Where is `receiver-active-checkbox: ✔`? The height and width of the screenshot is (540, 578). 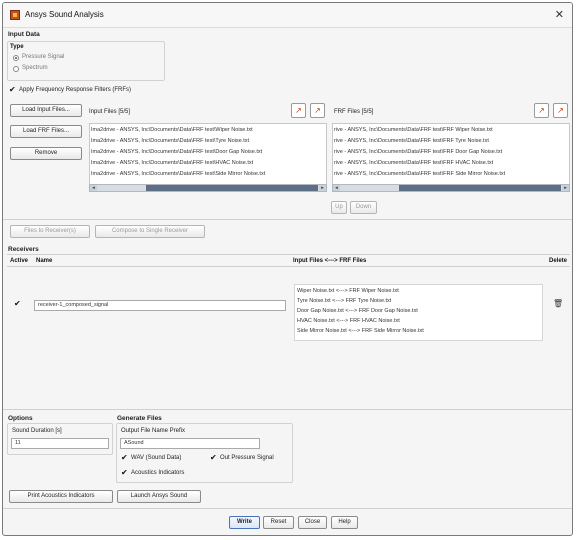 receiver-active-checkbox: ✔ is located at coordinates (17, 304).